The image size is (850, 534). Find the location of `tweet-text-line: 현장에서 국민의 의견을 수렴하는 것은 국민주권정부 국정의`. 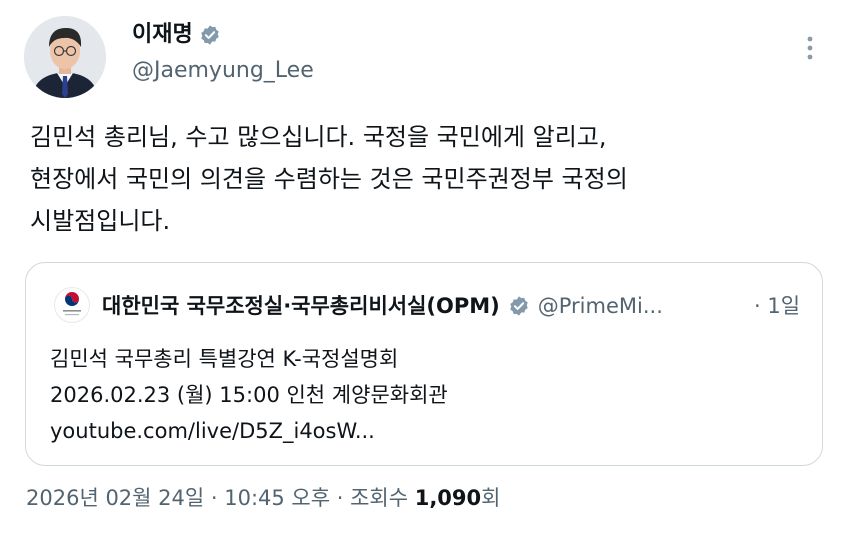

tweet-text-line: 현장에서 국민의 의견을 수렴하는 것은 국민주권정부 국정의 is located at coordinates (329, 179).